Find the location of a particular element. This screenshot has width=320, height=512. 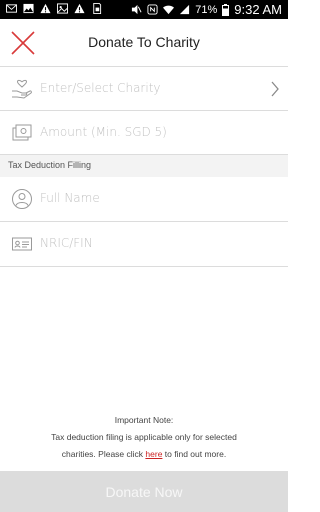

id-card-icon is located at coordinates (22, 244).